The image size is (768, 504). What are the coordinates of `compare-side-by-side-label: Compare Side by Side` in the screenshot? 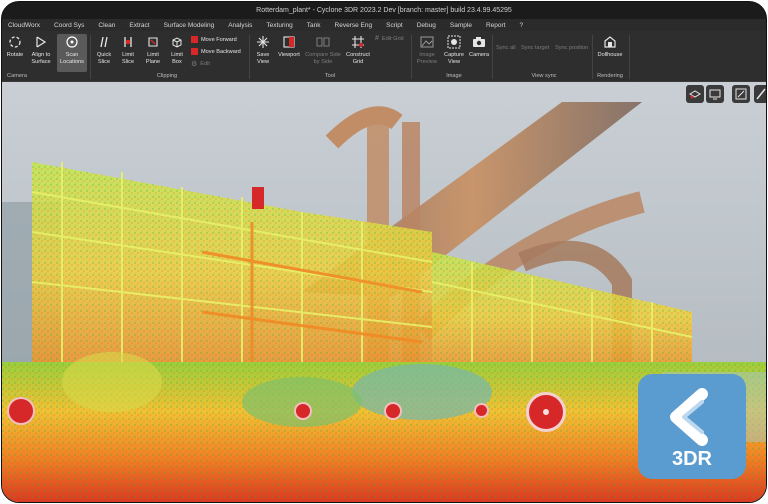 It's located at (323, 58).